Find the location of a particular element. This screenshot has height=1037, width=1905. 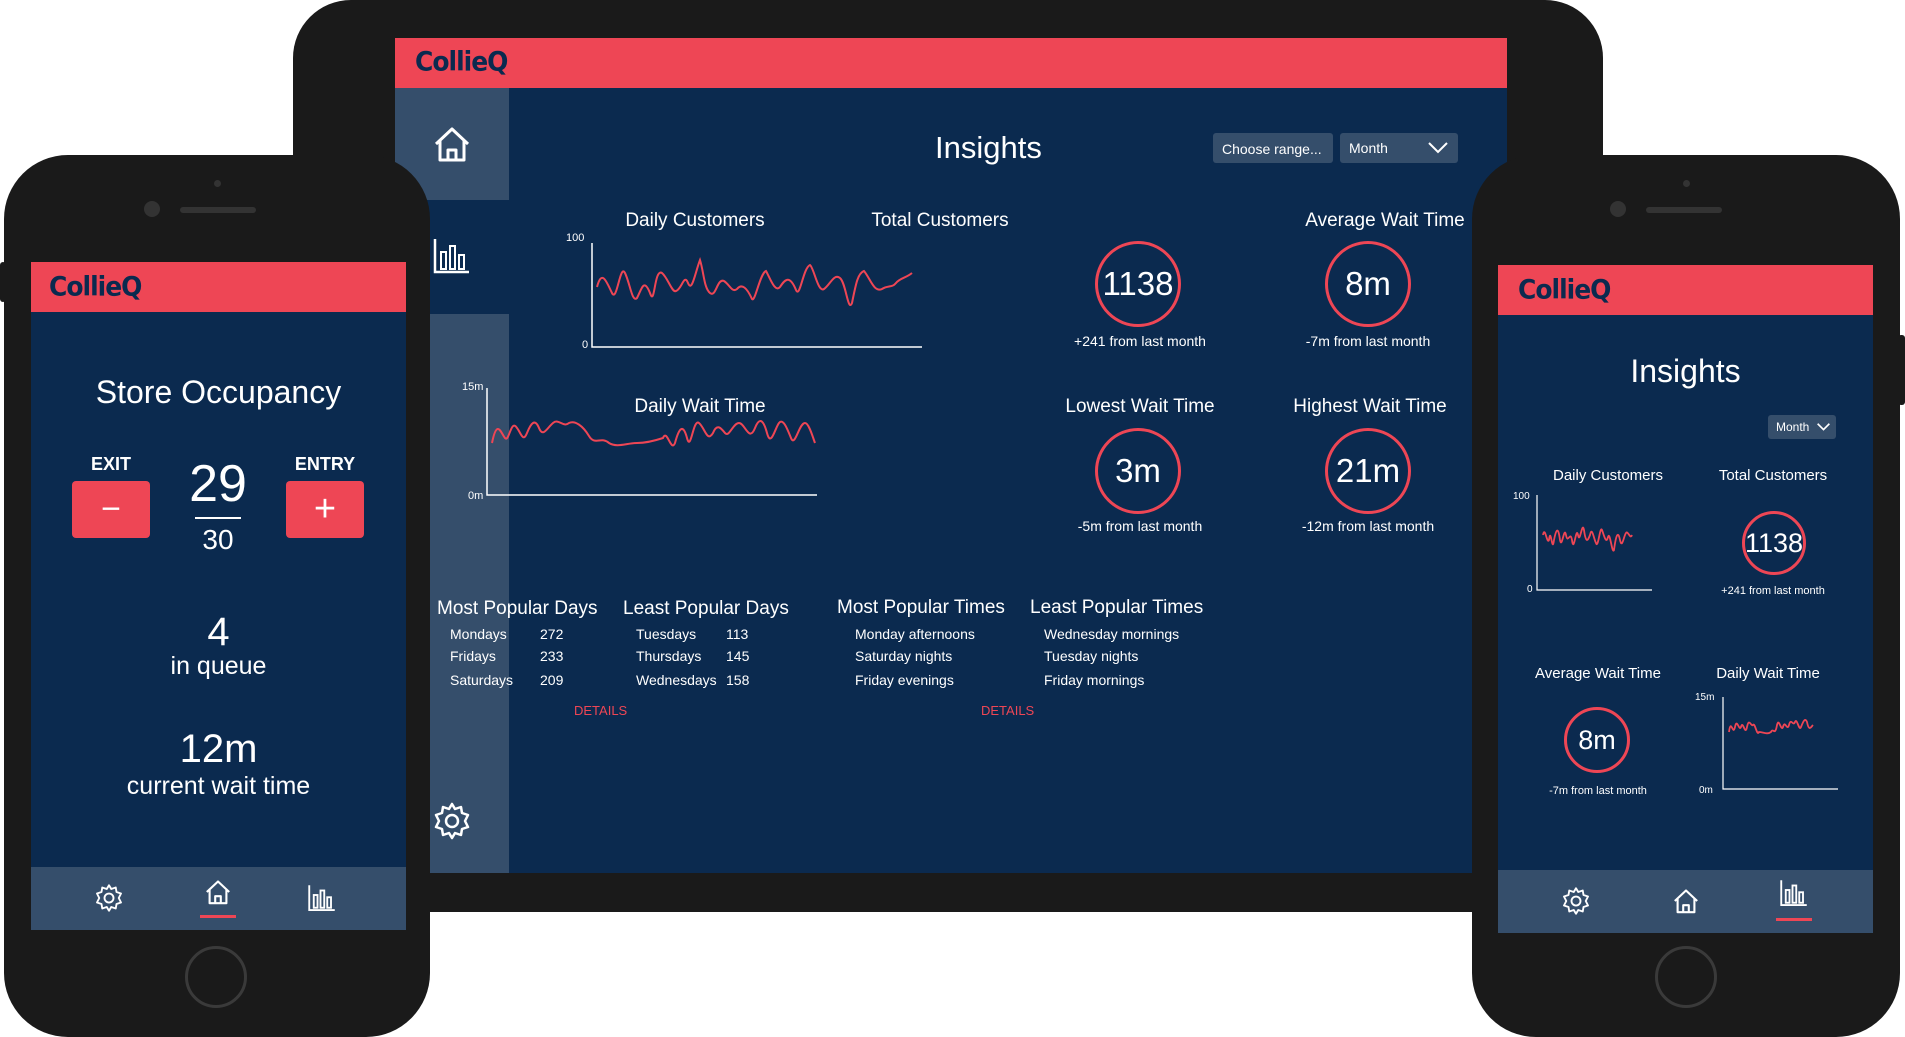

avg-wait-value: 8m is located at coordinates (1597, 739).